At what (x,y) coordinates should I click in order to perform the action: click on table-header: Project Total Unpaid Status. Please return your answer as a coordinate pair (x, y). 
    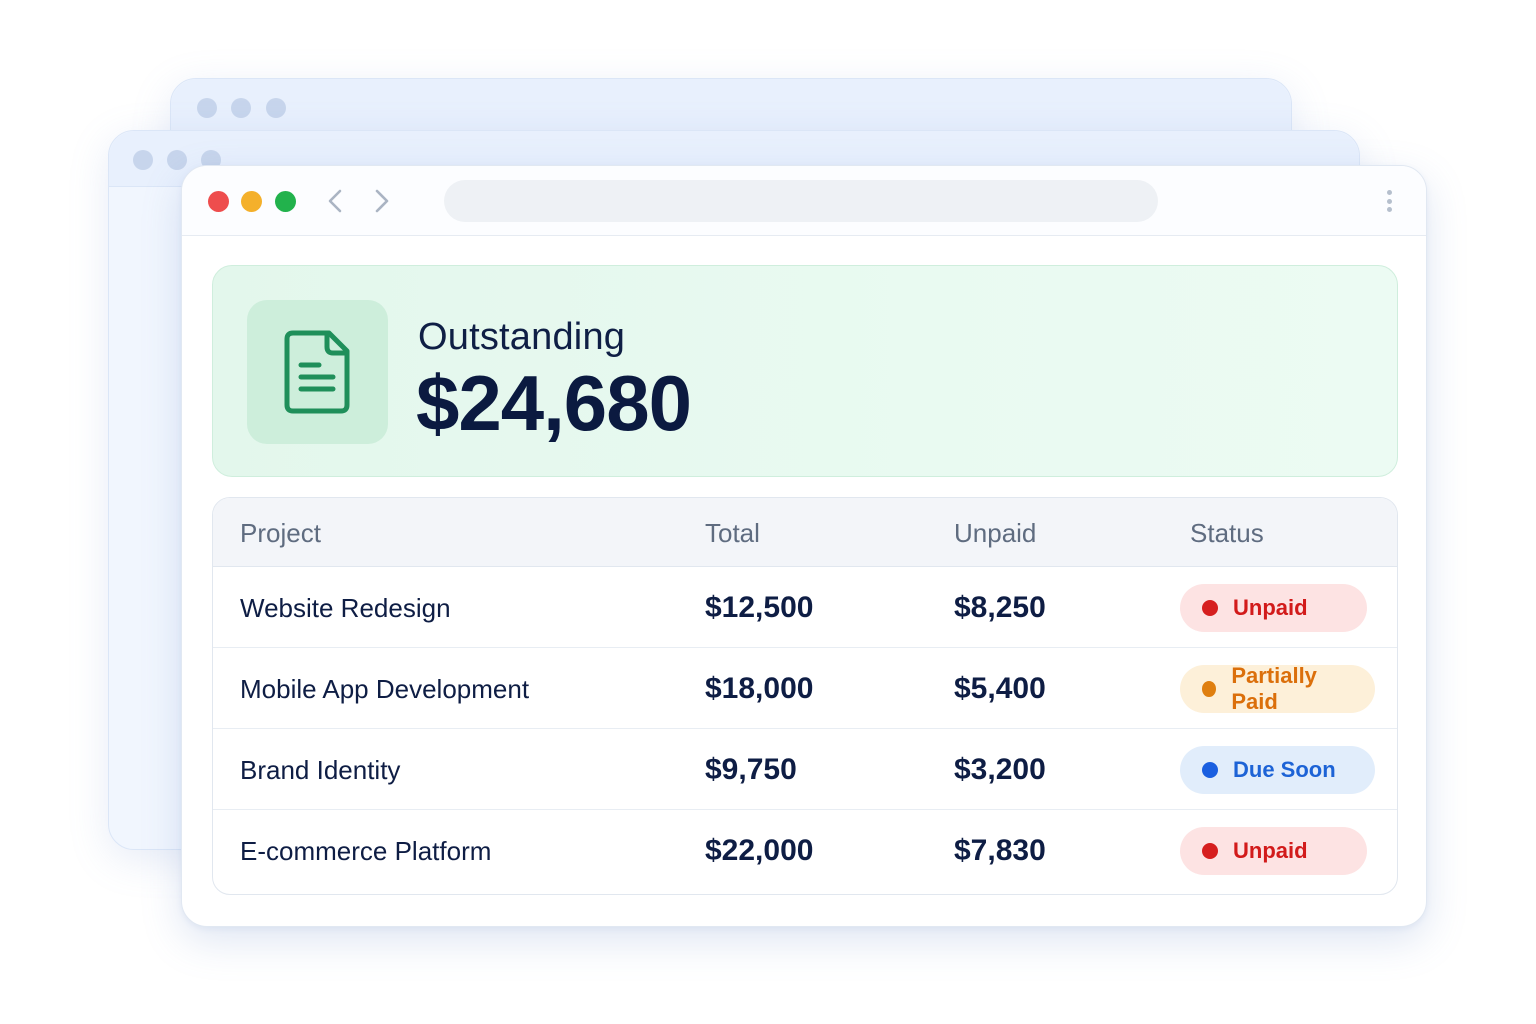
    Looking at the image, I should click on (805, 532).